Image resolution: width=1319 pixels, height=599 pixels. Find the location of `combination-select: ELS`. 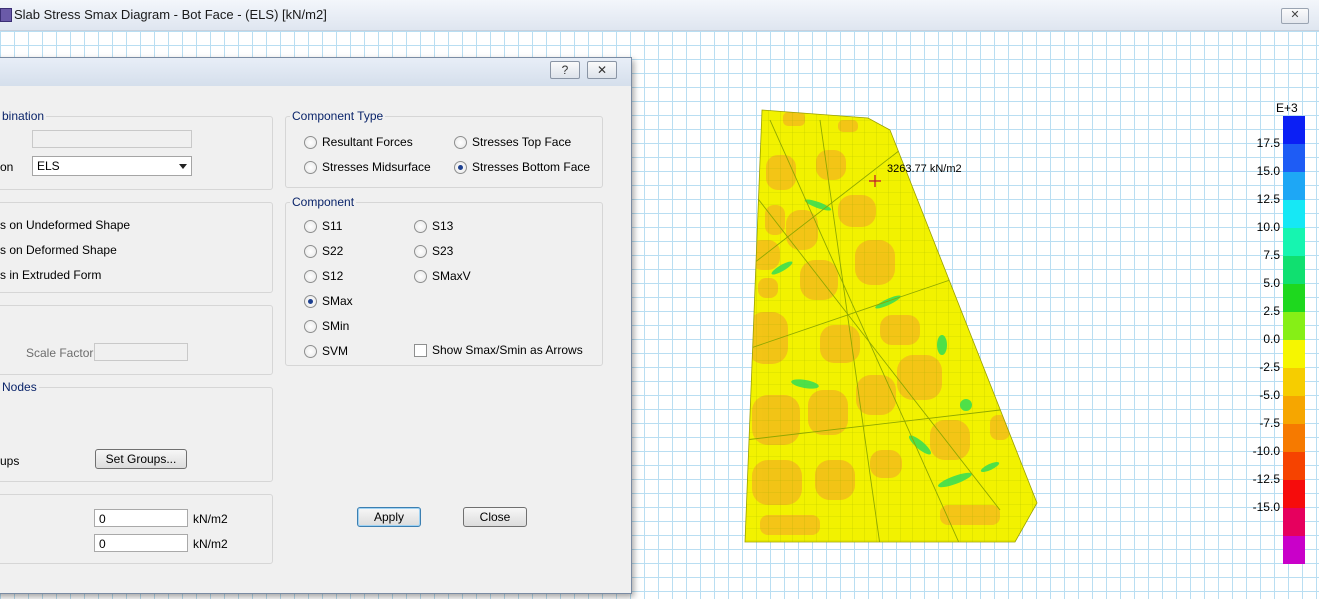

combination-select: ELS is located at coordinates (112, 166).